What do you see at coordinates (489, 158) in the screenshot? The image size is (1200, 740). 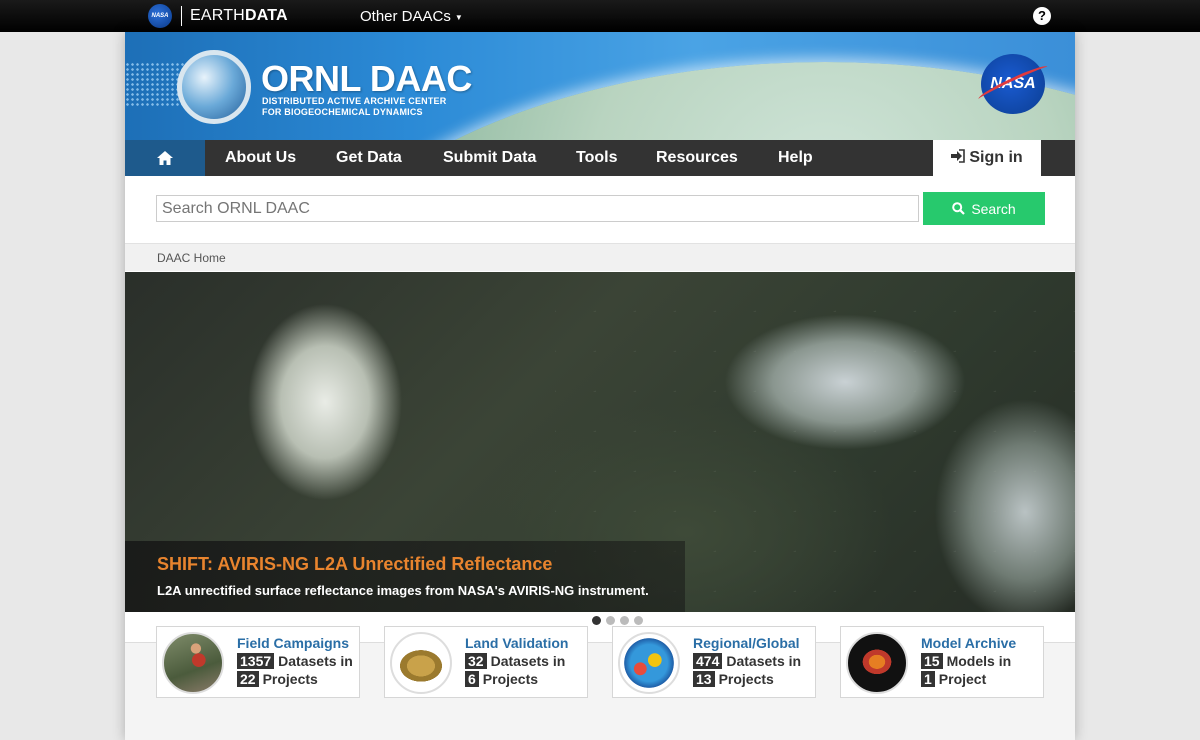 I see `nav-submit-data: Submit Data` at bounding box center [489, 158].